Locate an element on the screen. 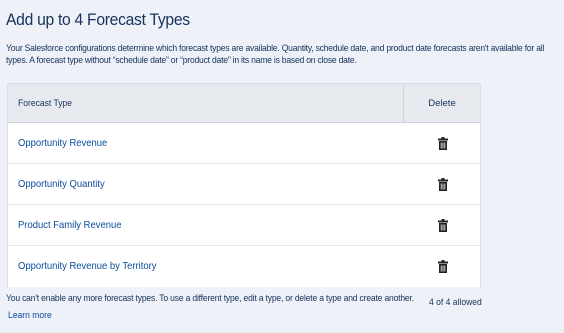 Image resolution: width=564 pixels, height=333 pixels. table-header: Forecast Type Delete is located at coordinates (244, 103).